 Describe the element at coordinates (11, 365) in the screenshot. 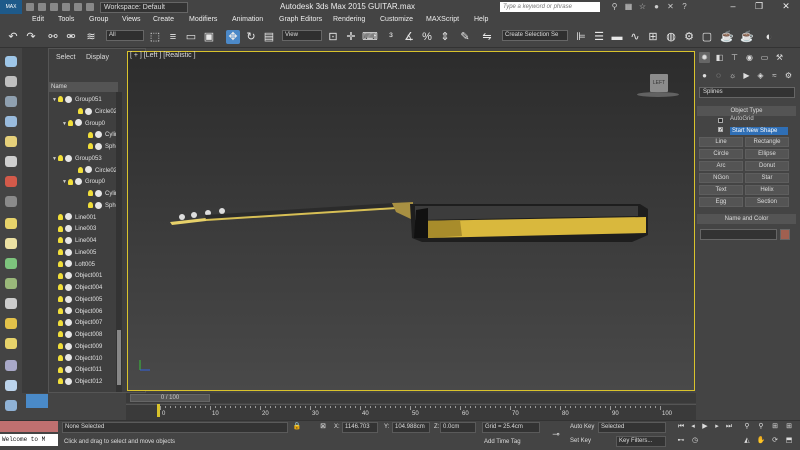

I see `display-dependents-icon` at that location.